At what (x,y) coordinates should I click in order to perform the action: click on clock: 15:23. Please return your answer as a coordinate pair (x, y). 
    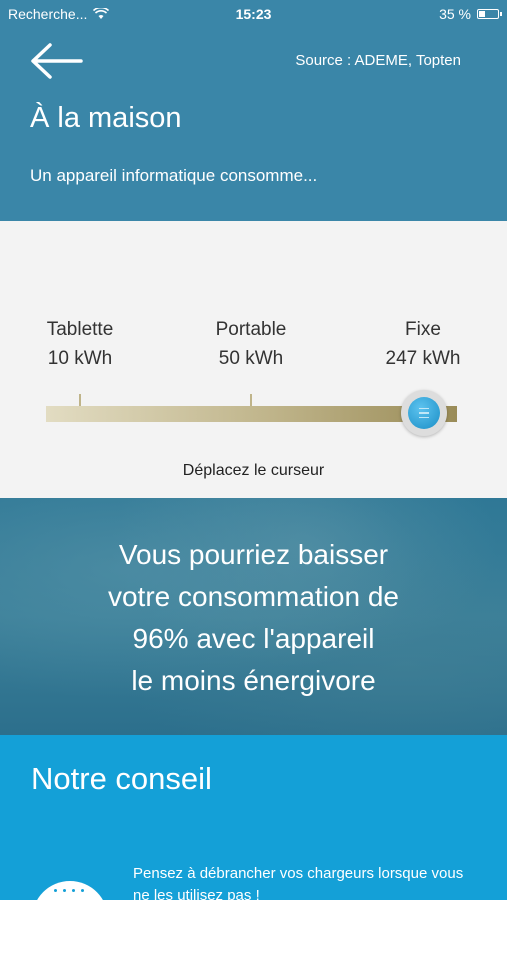
    Looking at the image, I should click on (253, 14).